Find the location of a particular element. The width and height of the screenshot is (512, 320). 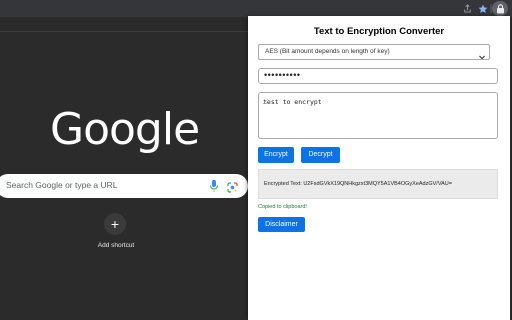

key-input: •••••••••• is located at coordinates (378, 76).